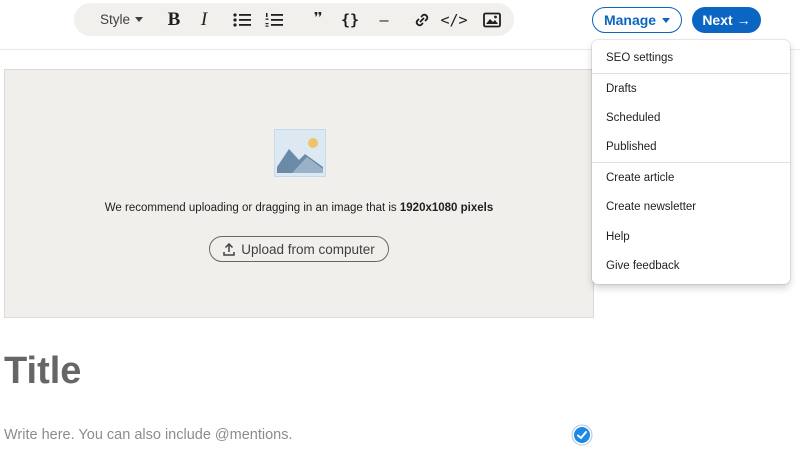 The height and width of the screenshot is (455, 800). I want to click on next-button: Next →, so click(726, 20).